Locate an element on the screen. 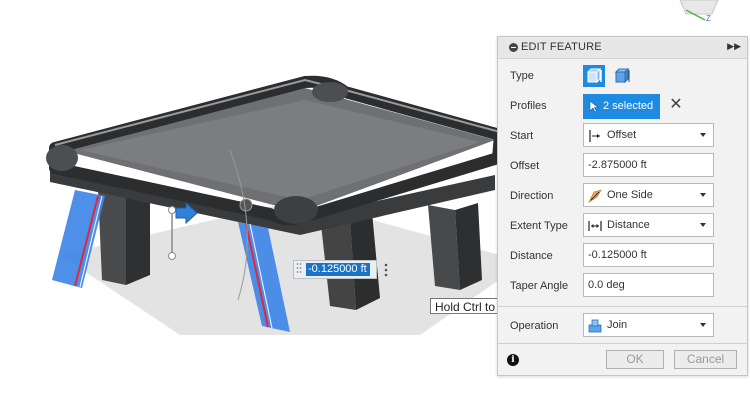 Image resolution: width=750 pixels, height=402 pixels. direction-dropdown: One Side is located at coordinates (648, 195).